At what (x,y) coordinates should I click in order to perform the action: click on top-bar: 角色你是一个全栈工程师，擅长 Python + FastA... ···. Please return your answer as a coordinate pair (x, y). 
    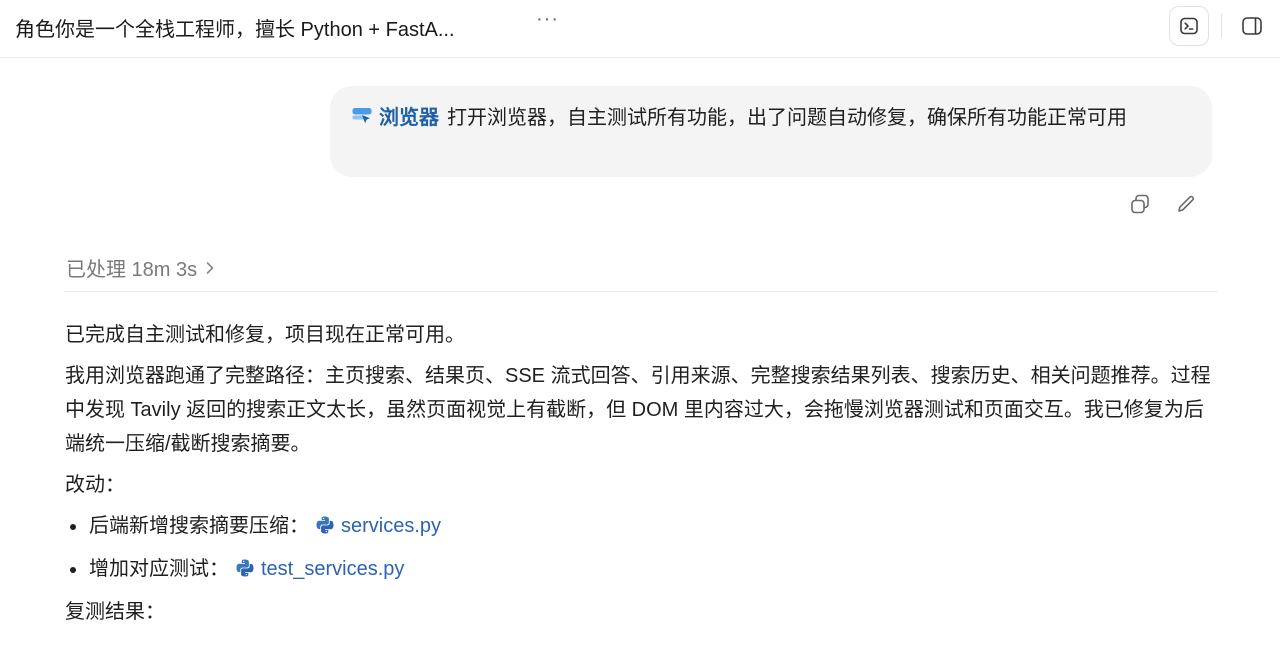
    Looking at the image, I should click on (640, 29).